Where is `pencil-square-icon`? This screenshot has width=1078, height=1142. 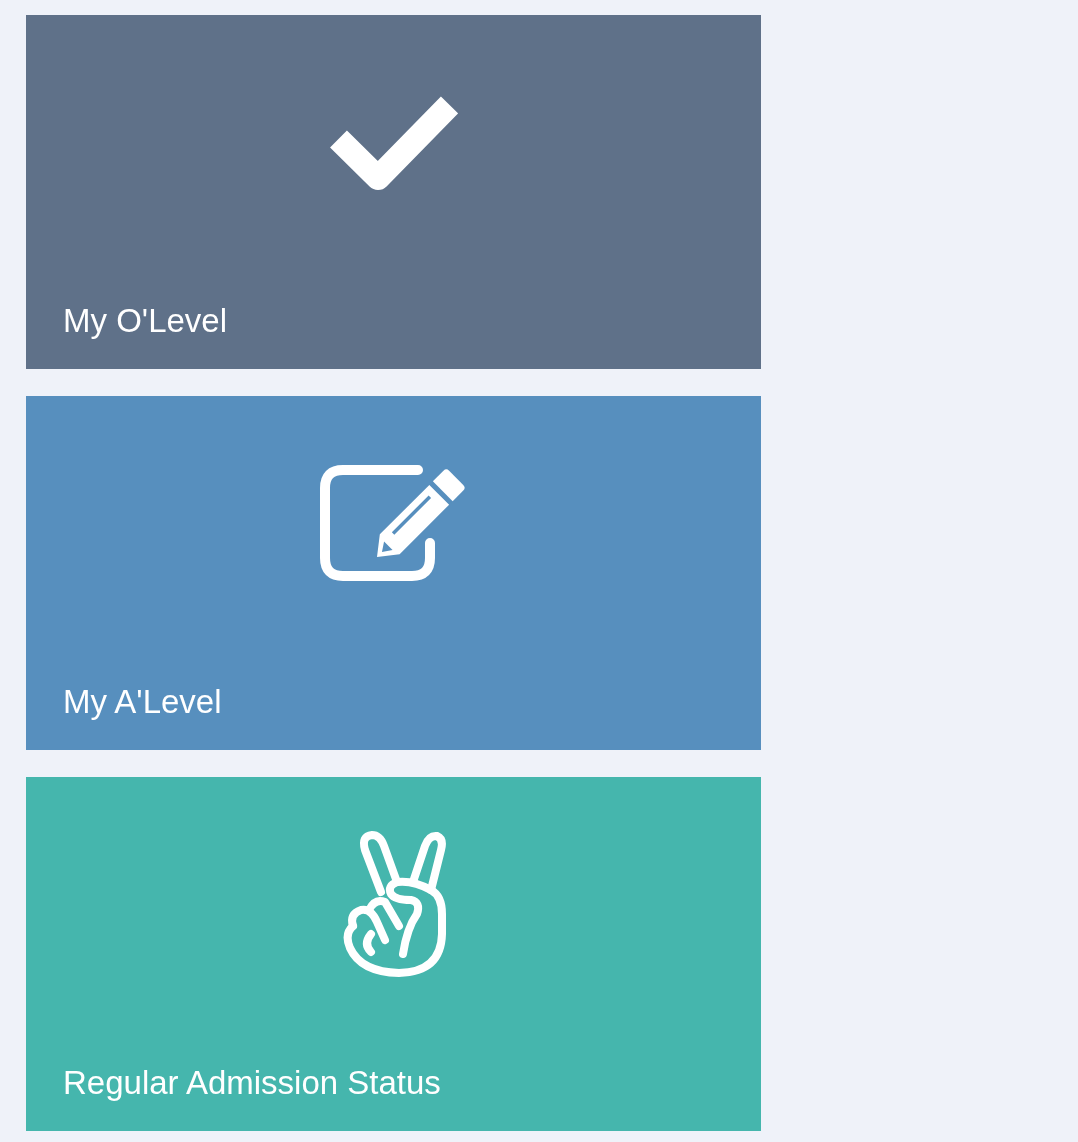
pencil-square-icon is located at coordinates (393, 523).